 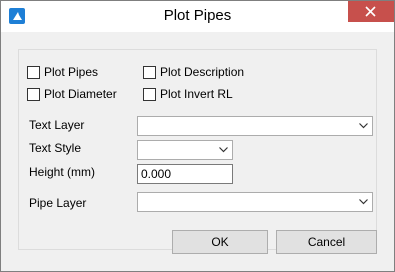 I want to click on plot-pipes-label: Plot Pipes, so click(x=71, y=72).